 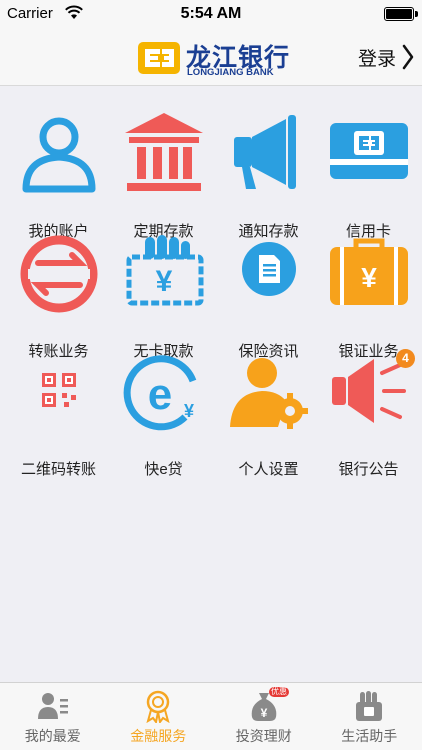 I want to click on transfer-icon, so click(x=59, y=274).